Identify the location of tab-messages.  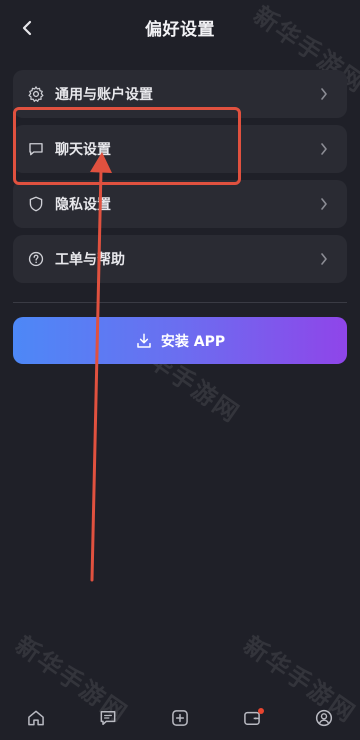
(108, 718).